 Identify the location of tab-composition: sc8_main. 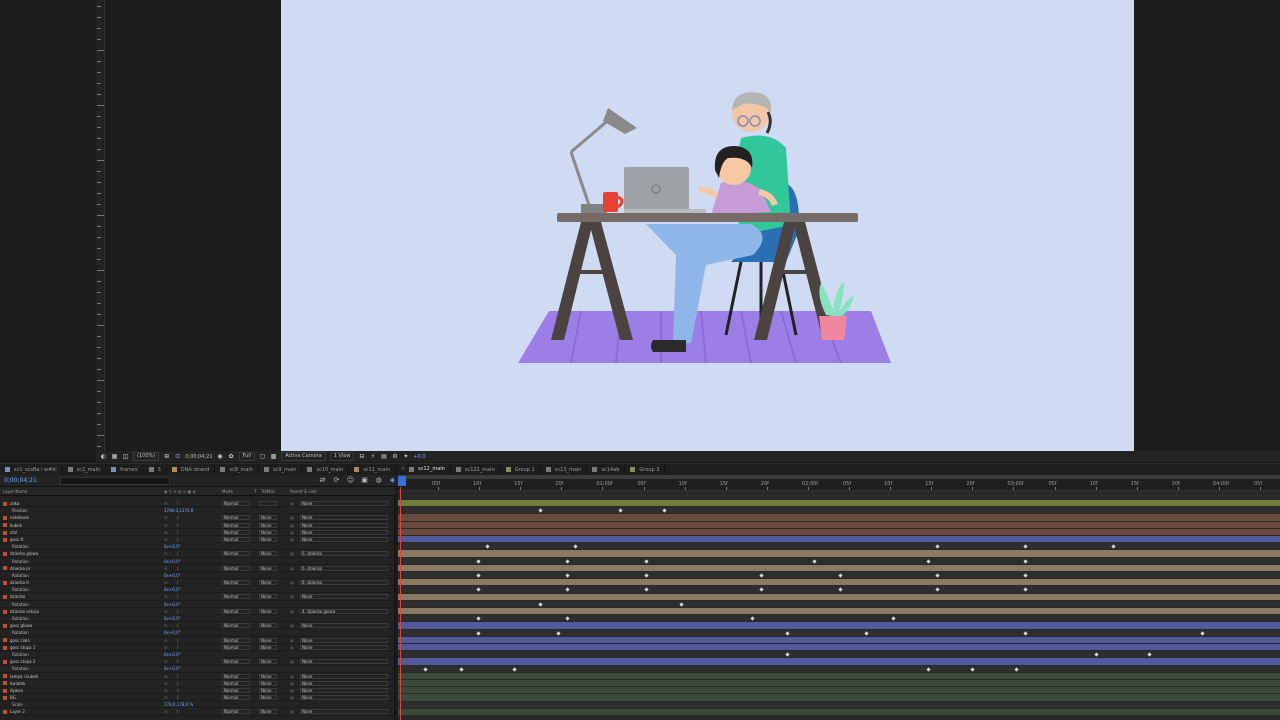
(237, 469).